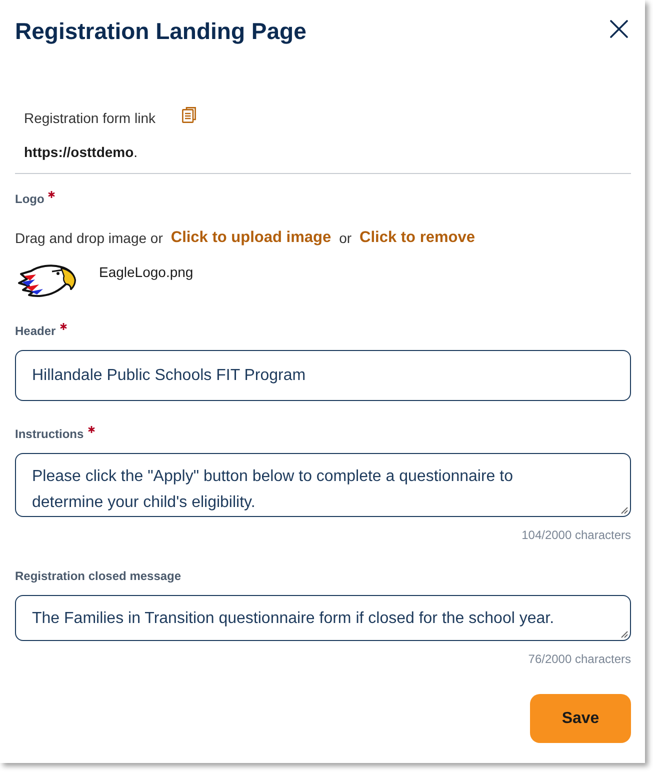  What do you see at coordinates (90, 118) in the screenshot?
I see `form-link-label: Registration form link` at bounding box center [90, 118].